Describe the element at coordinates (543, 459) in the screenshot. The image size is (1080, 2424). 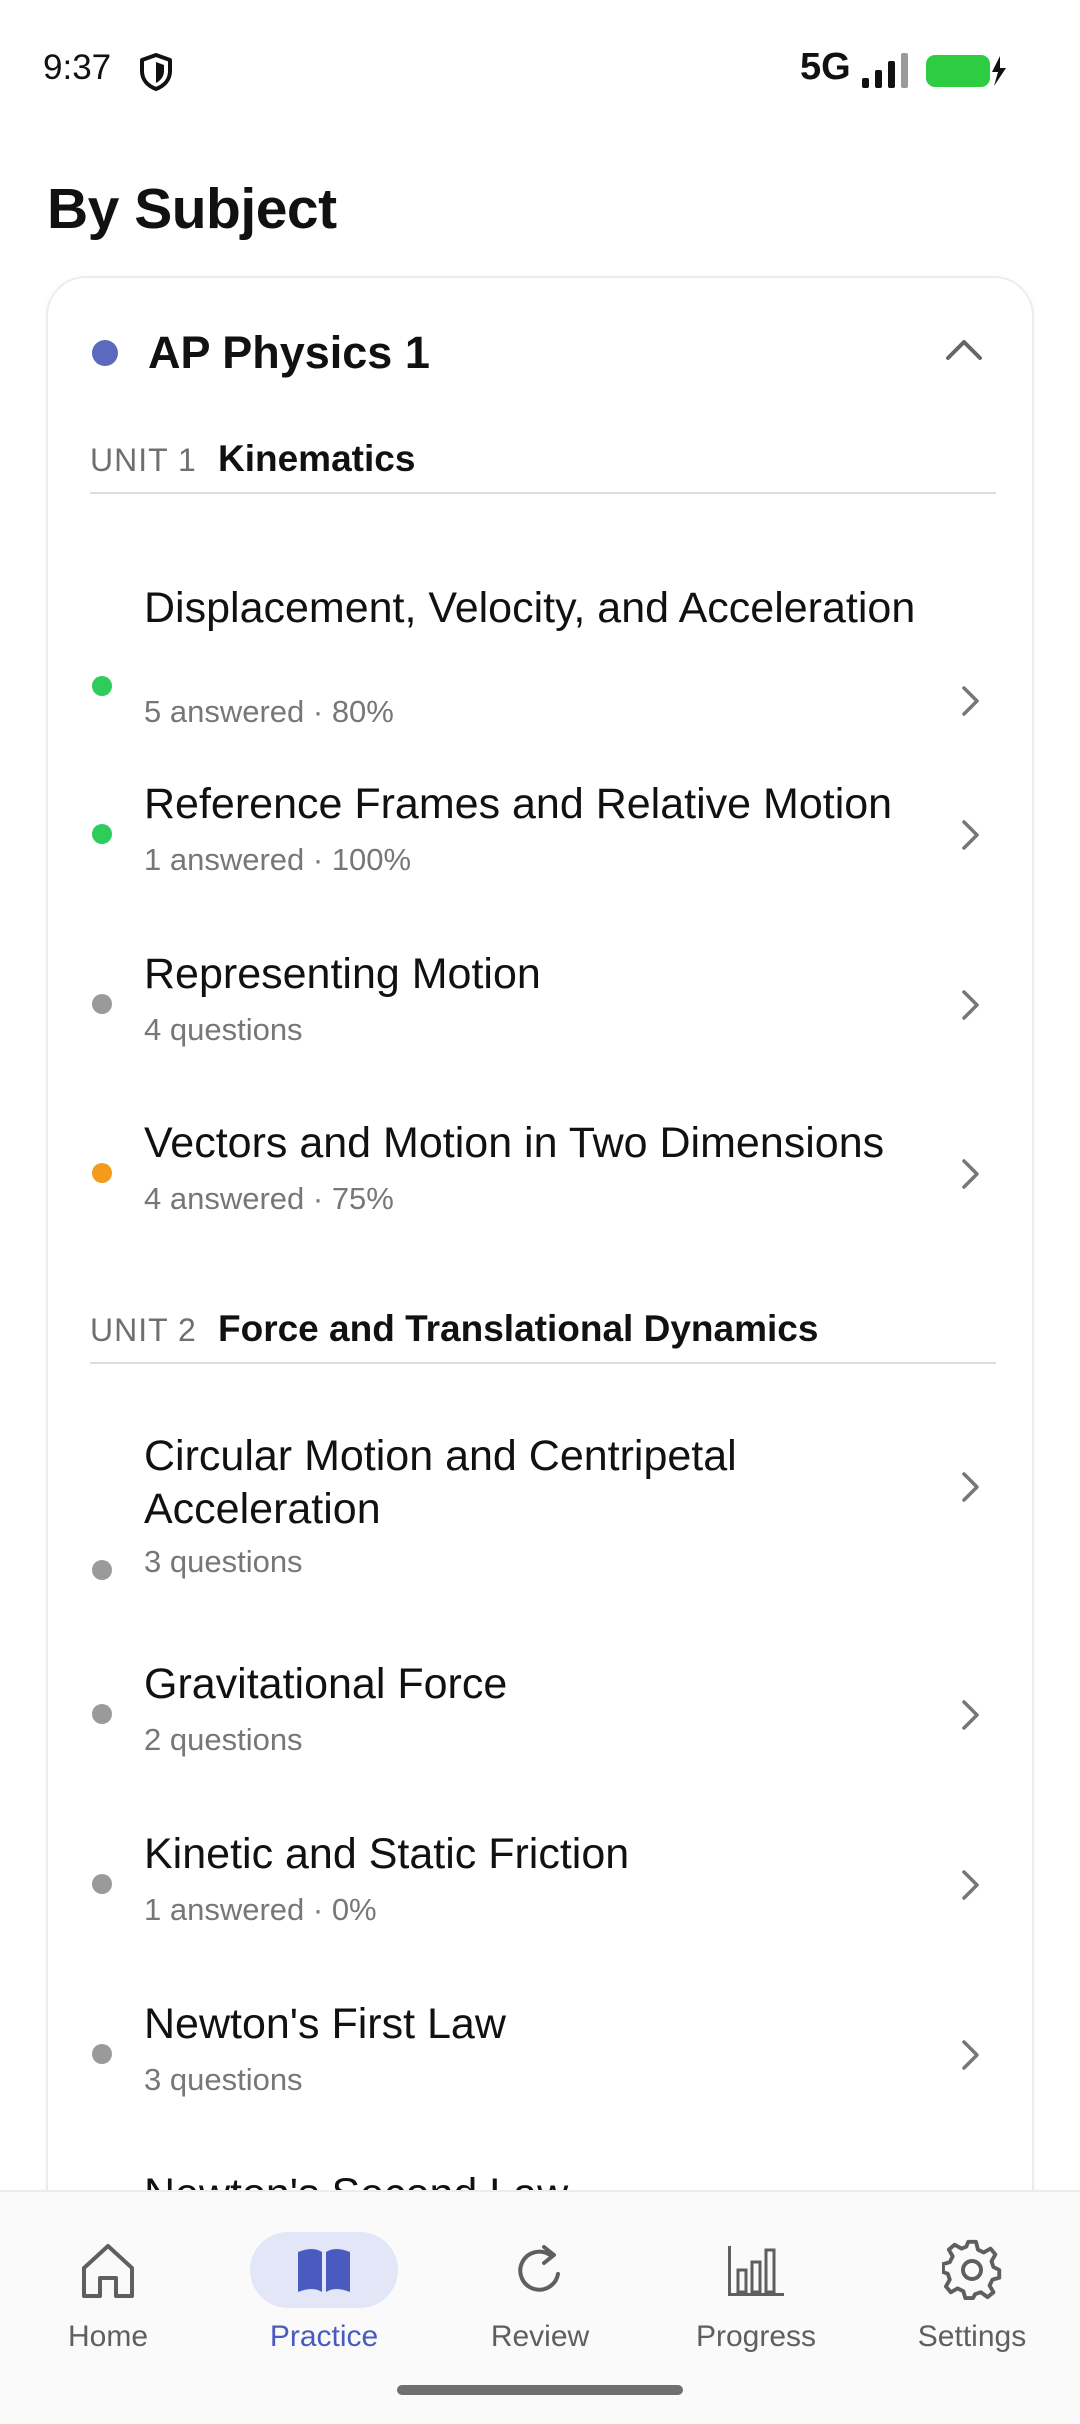
I see `unit-header: UNIT 1 Kinematics` at that location.